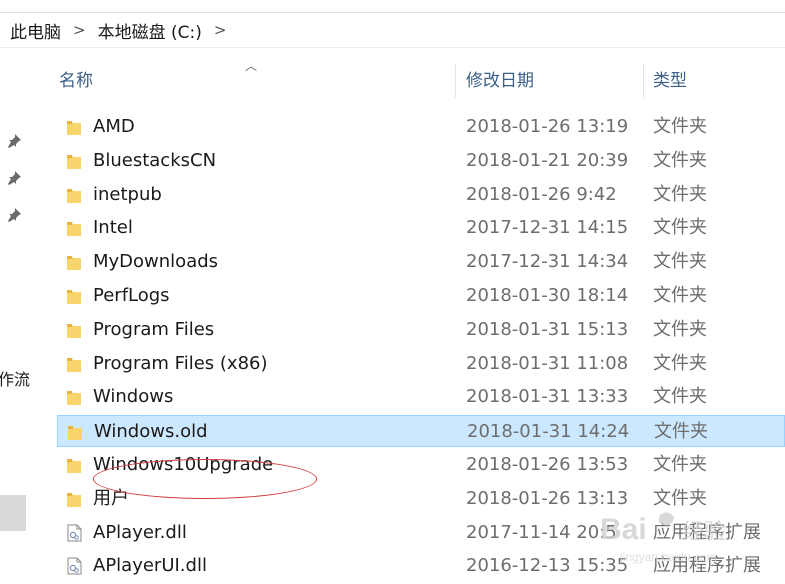 The height and width of the screenshot is (584, 785). Describe the element at coordinates (421, 397) in the screenshot. I see `file-row: Windows 2018-01-31 13:33 文件夹` at that location.